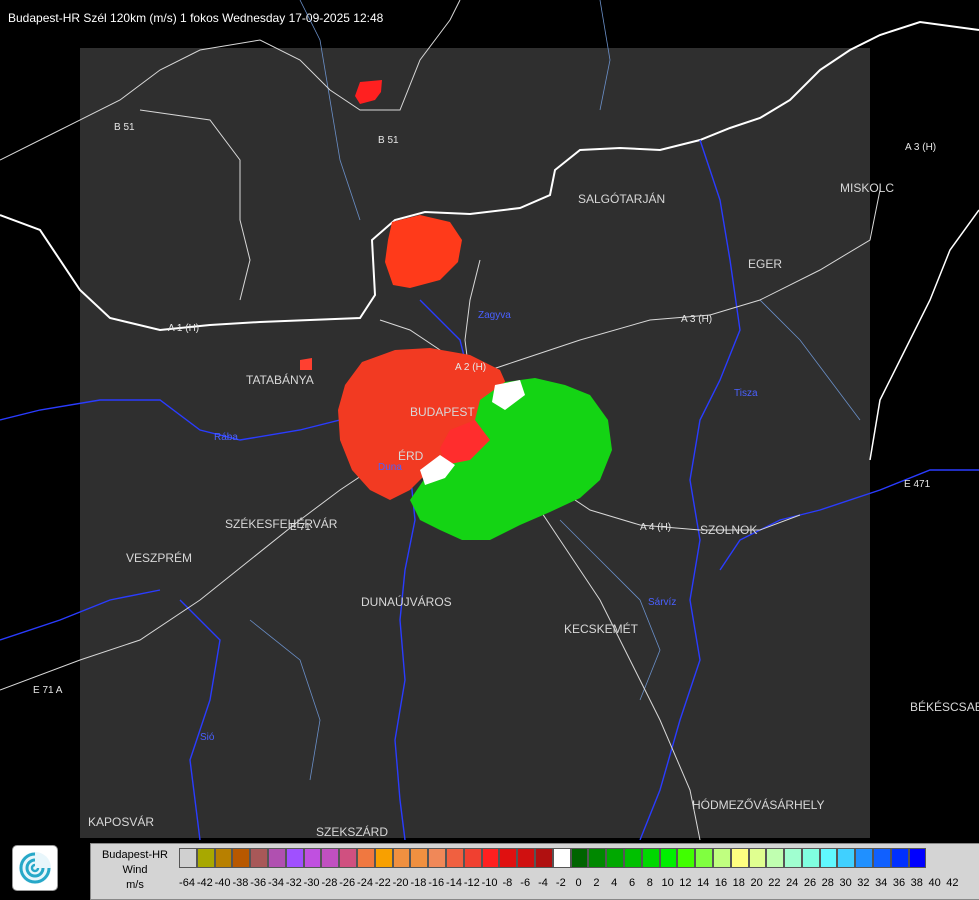 Image resolution: width=979 pixels, height=900 pixels. I want to click on legend-tick-label: 22, so click(774, 883).